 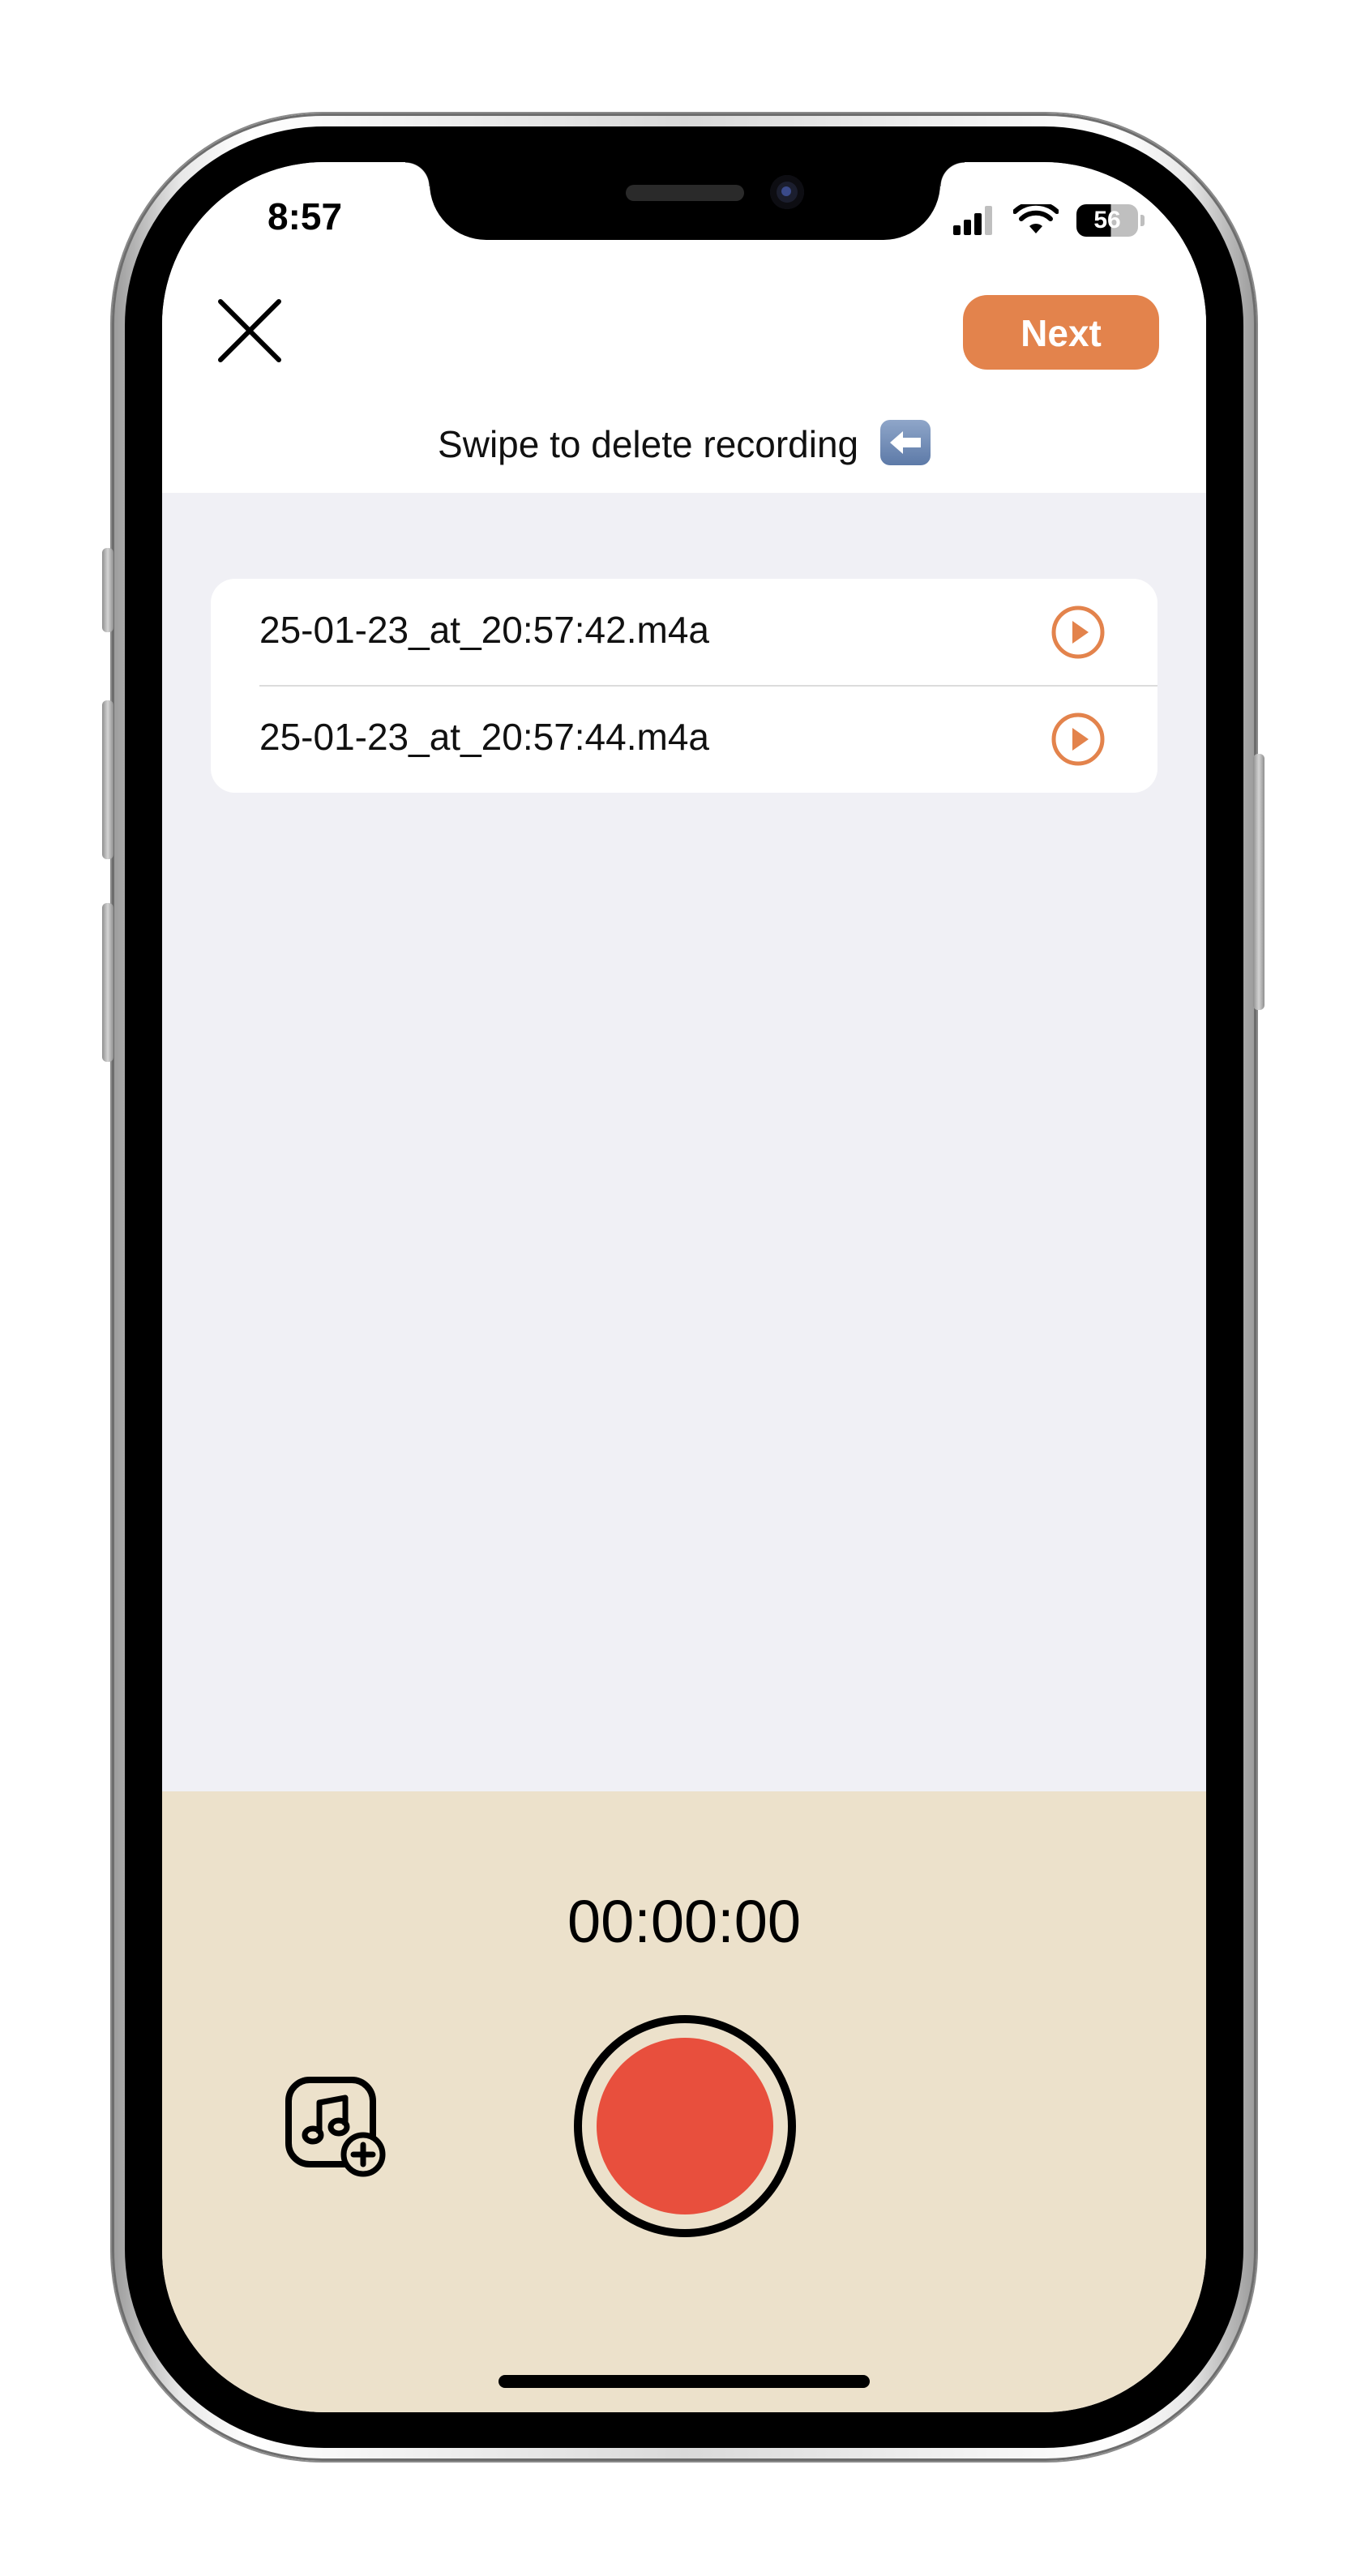 I want to click on home-indicator, so click(x=684, y=2381).